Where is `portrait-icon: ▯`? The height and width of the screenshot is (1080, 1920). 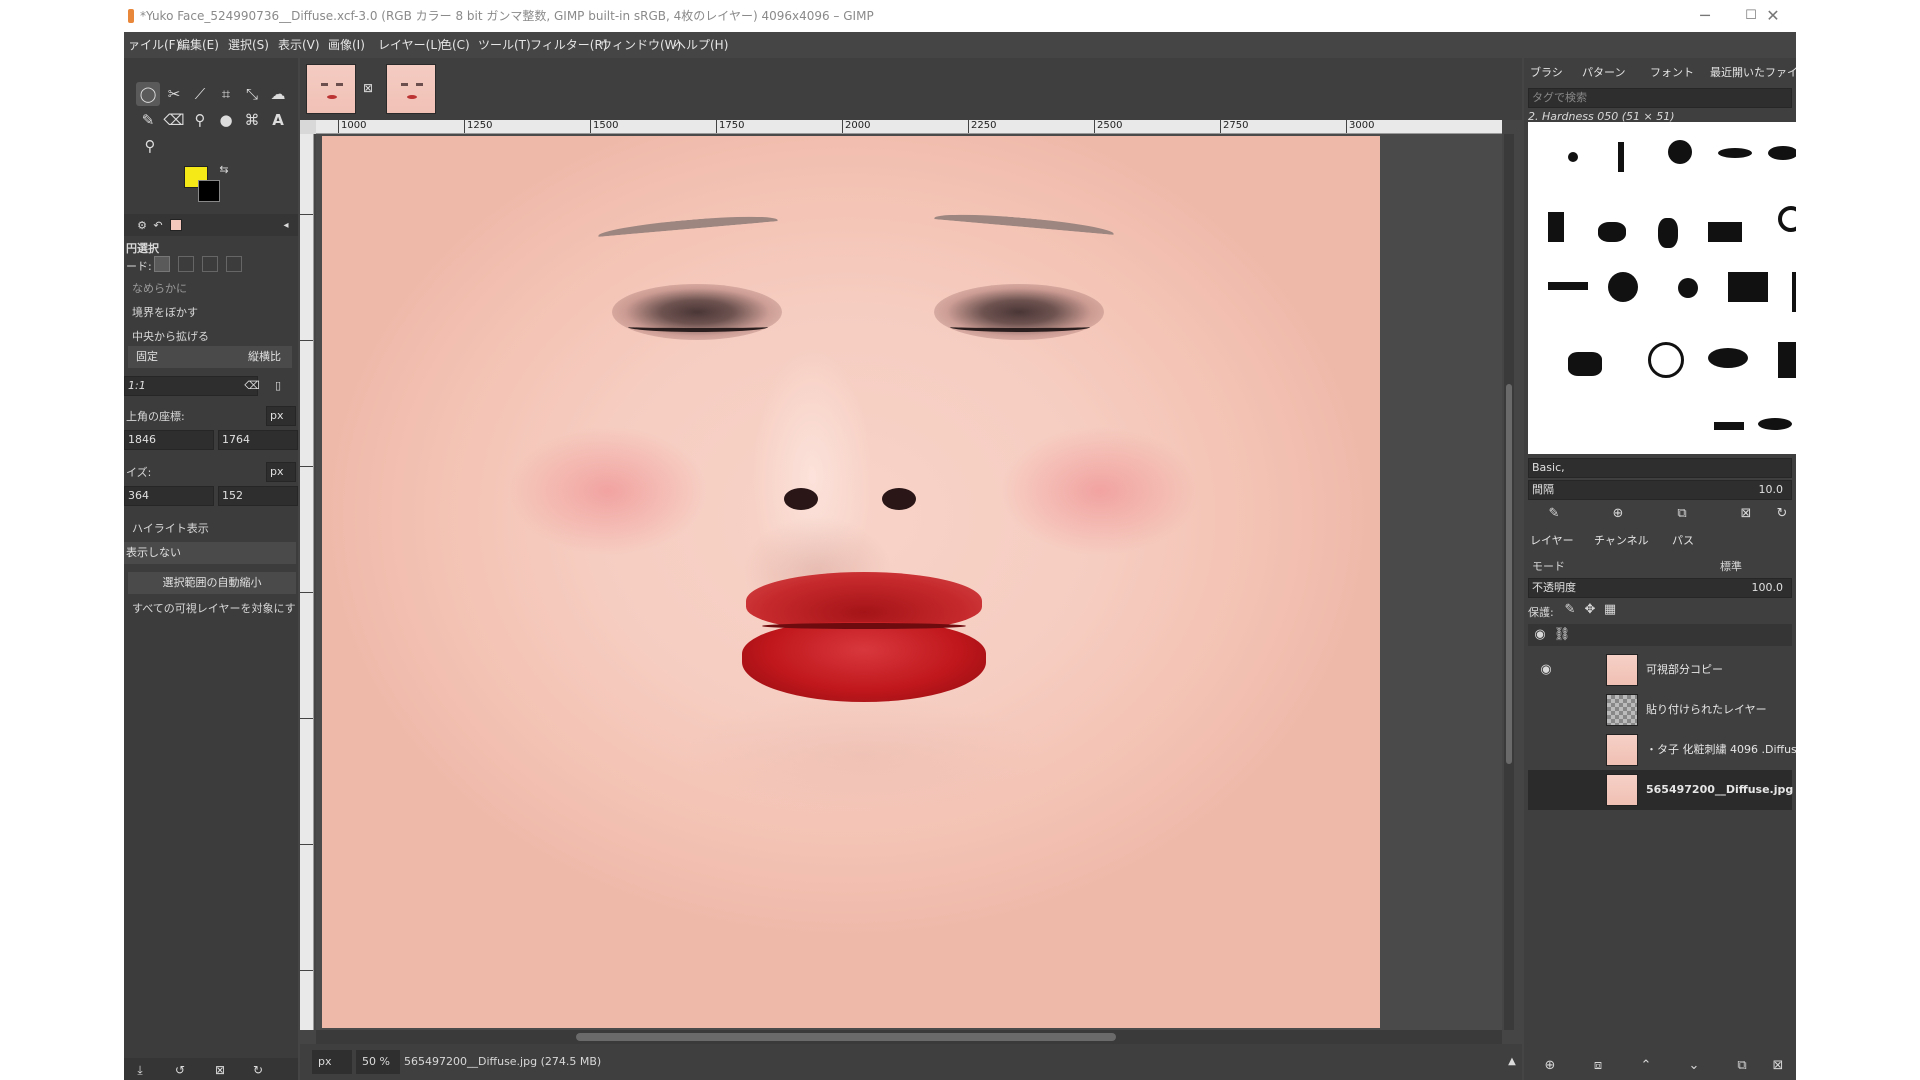
portrait-icon: ▯ is located at coordinates (278, 386).